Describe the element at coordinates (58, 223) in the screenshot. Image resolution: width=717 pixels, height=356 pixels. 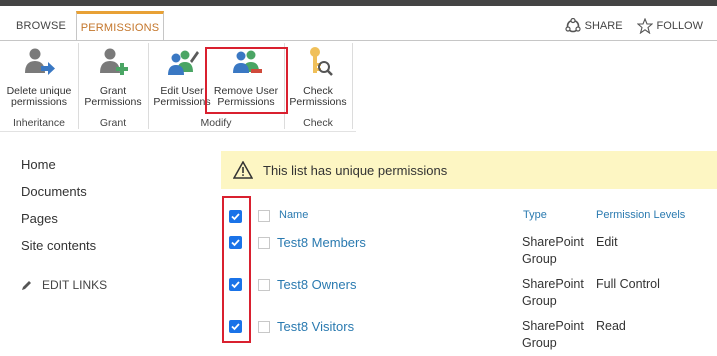
I see `nav-item-pages: Pages` at that location.